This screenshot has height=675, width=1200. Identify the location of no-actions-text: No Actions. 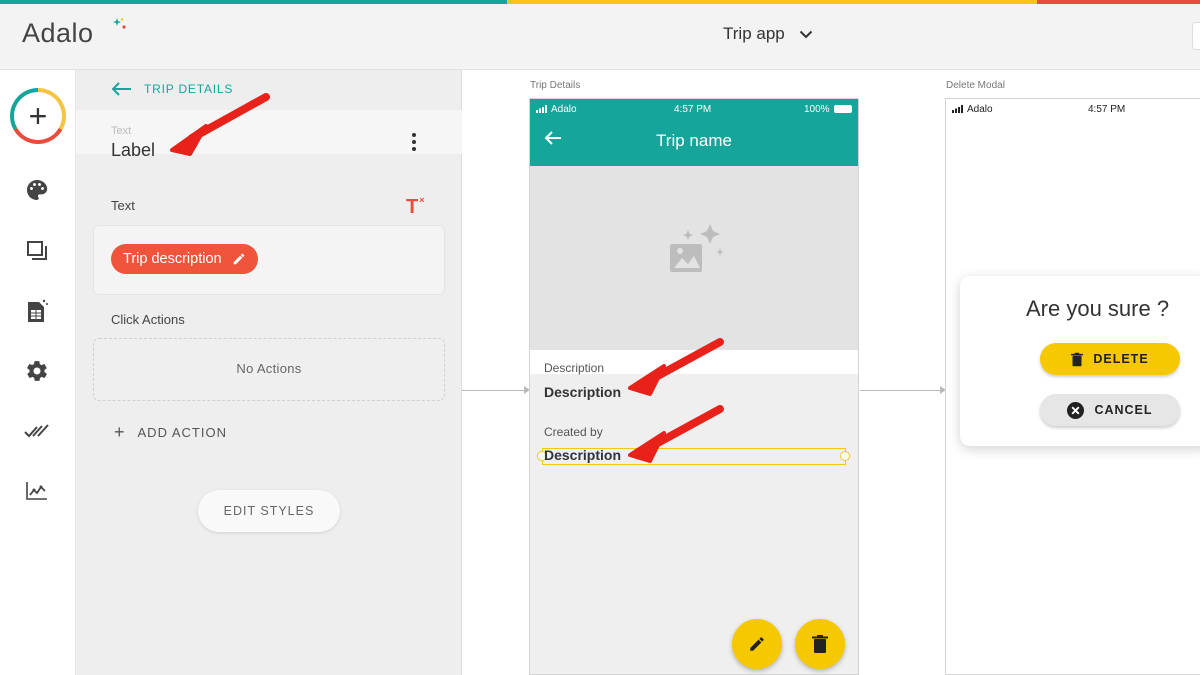
(269, 368).